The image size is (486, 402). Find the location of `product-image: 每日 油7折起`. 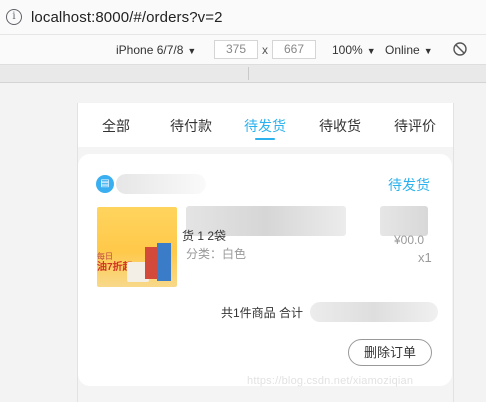

product-image: 每日 油7折起 is located at coordinates (137, 247).